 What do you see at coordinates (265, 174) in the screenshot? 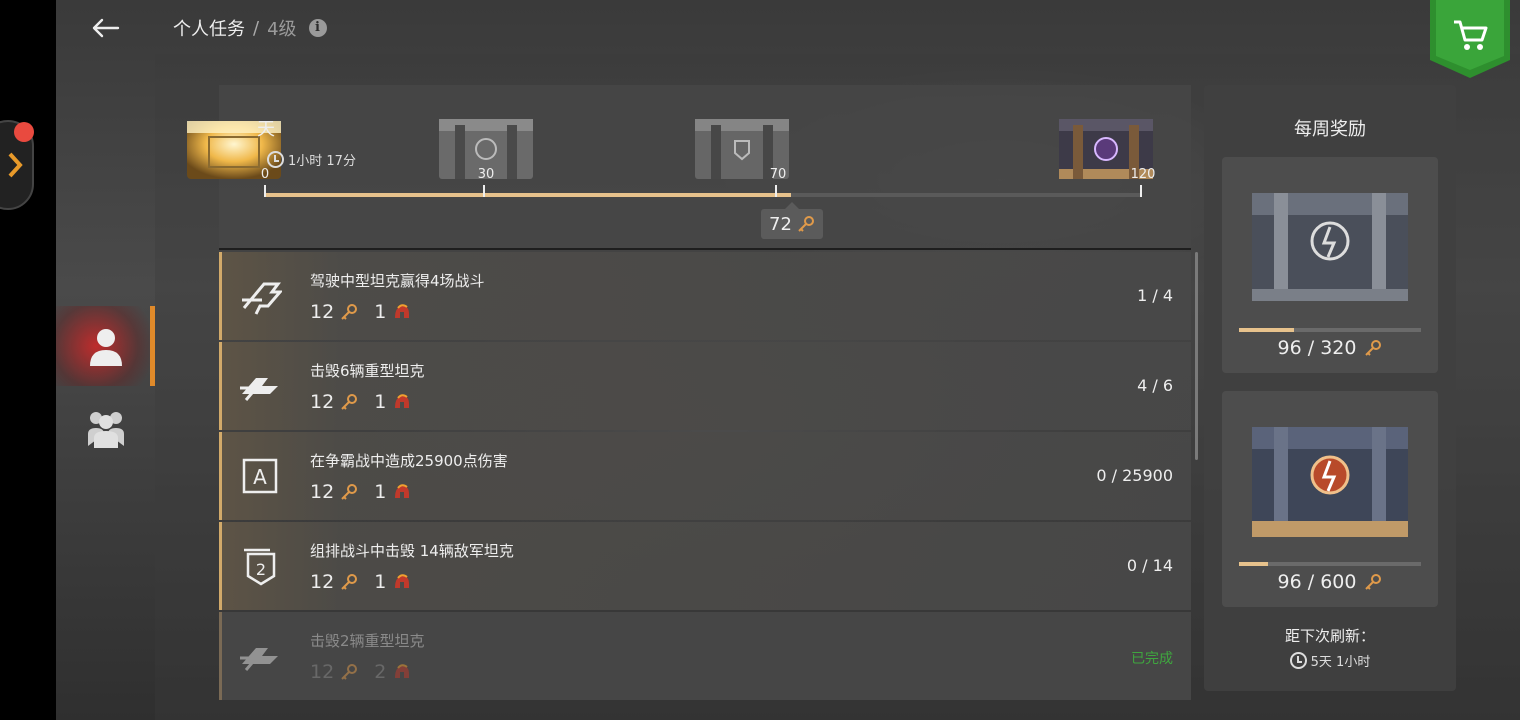
I see `progress-tick-label: 0` at bounding box center [265, 174].